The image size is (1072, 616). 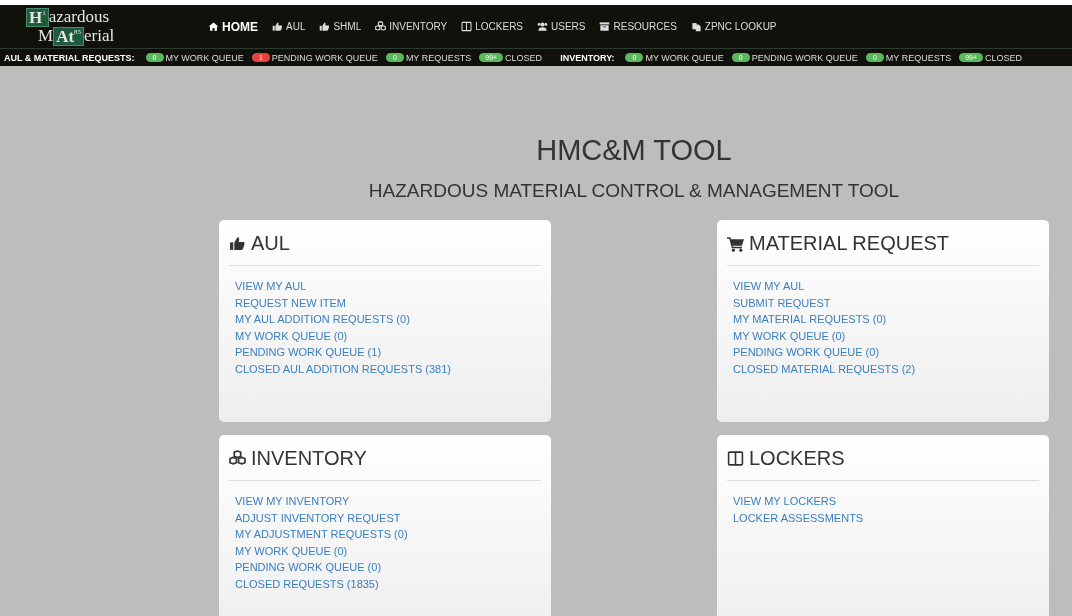 I want to click on logo-text: azardous, so click(x=79, y=16).